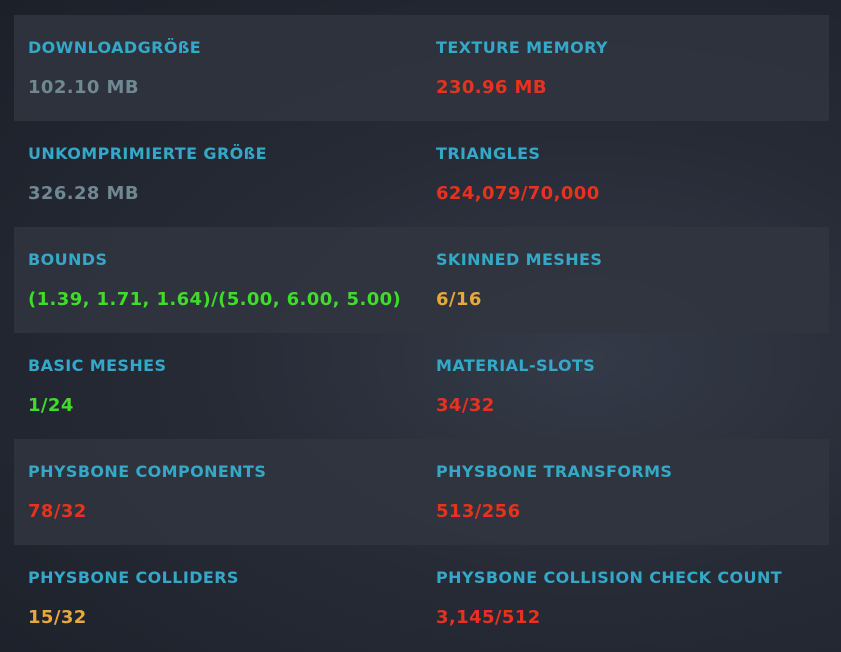  Describe the element at coordinates (609, 577) in the screenshot. I see `stat-label: PHYSBONE COLLISION CHECK COUNT` at that location.